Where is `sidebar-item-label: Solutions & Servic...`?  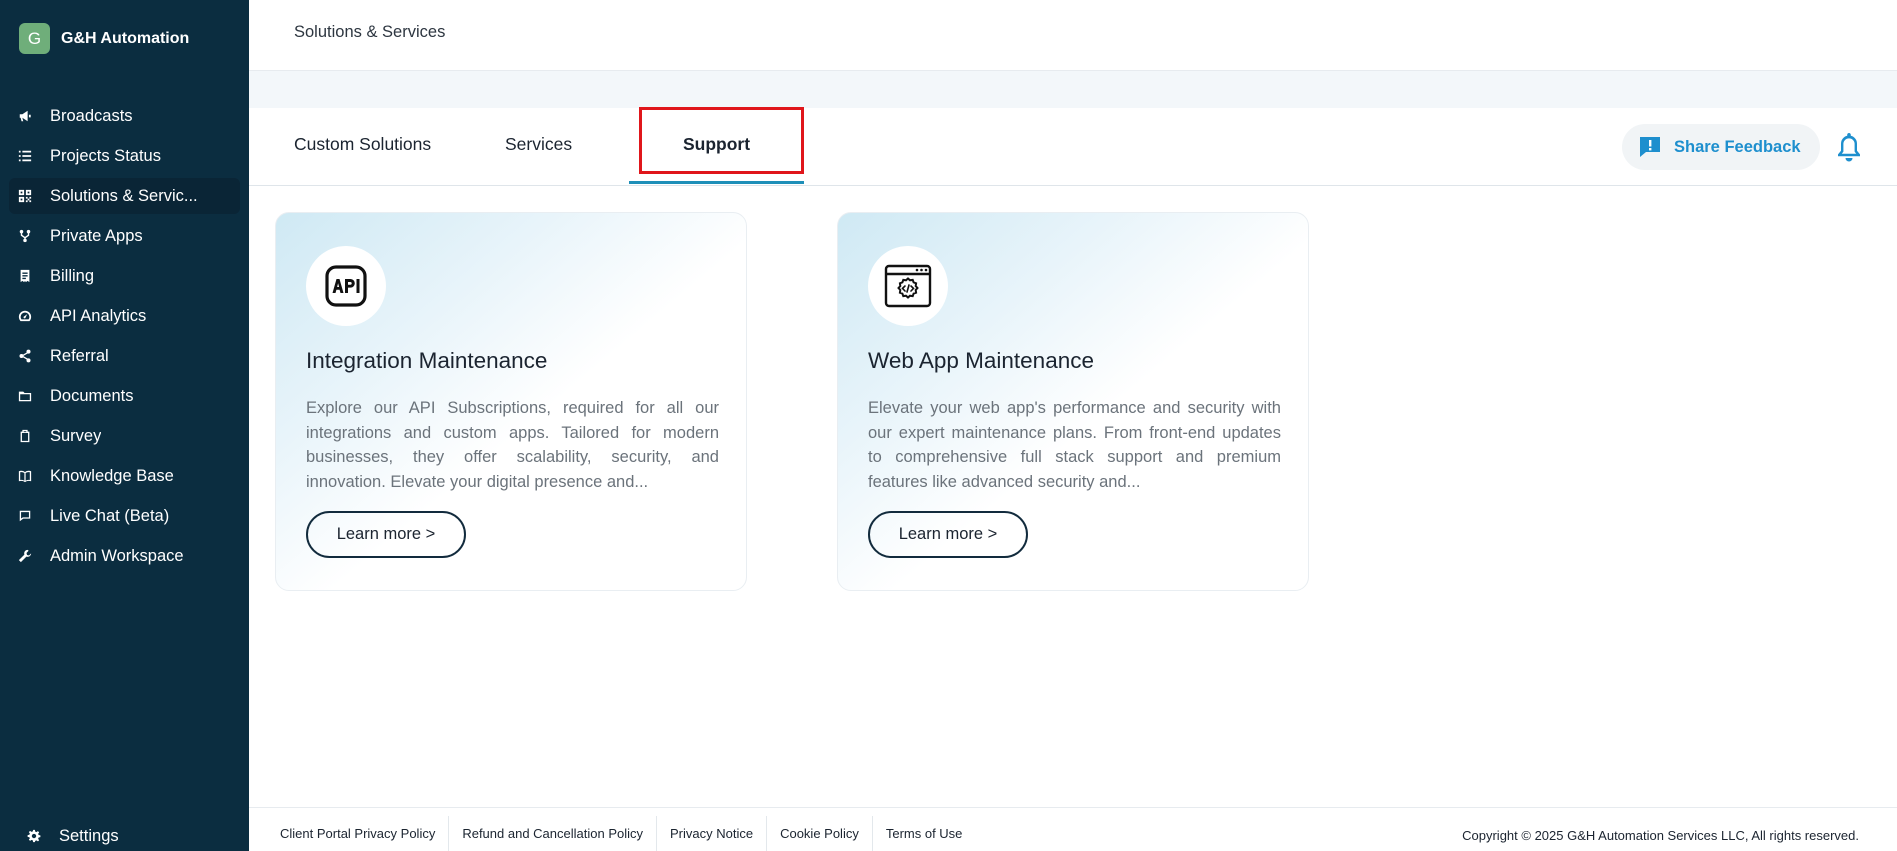 sidebar-item-label: Solutions & Servic... is located at coordinates (124, 195).